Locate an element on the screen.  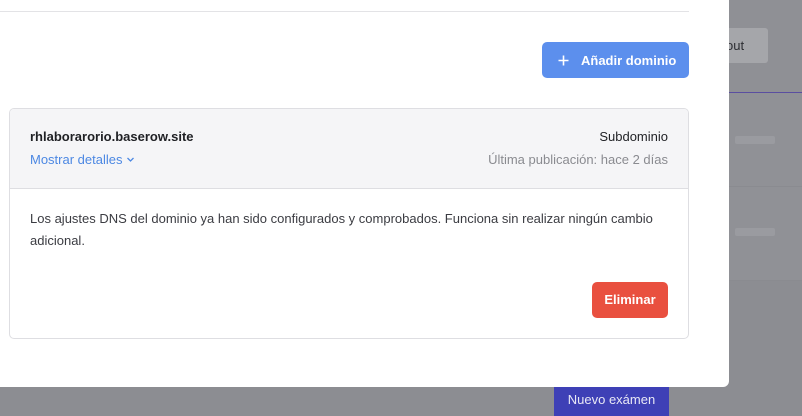
new-exam-button: Nuevo exámen is located at coordinates (611, 400).